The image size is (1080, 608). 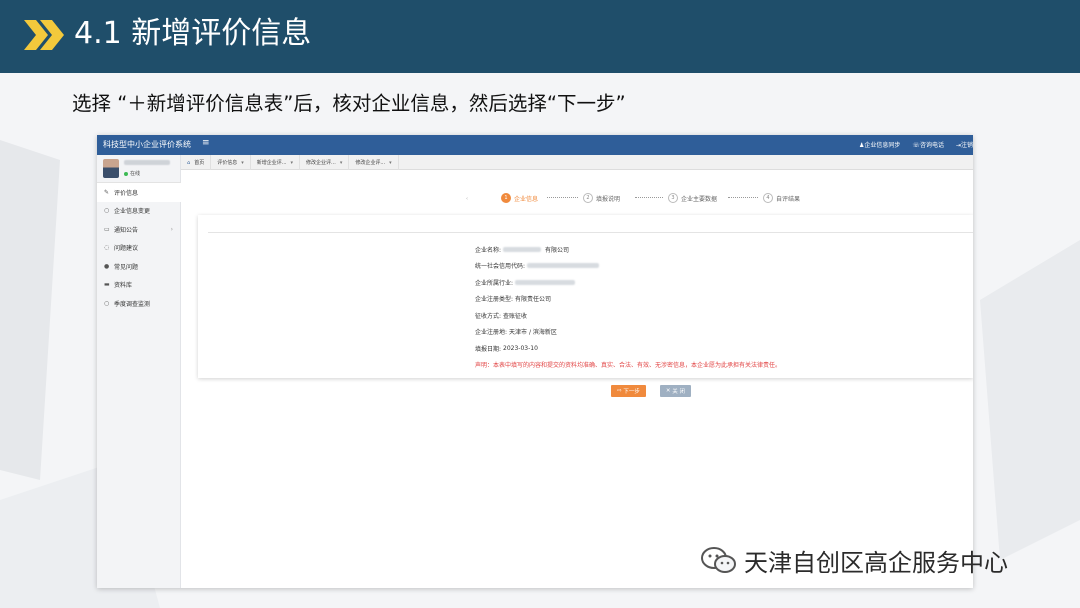 I want to click on header-link: ☏咨询电话, so click(x=928, y=144).